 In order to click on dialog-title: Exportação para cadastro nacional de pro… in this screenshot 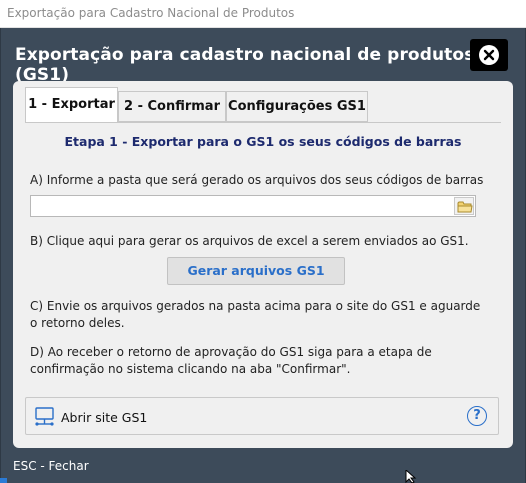, I will do `click(245, 65)`.